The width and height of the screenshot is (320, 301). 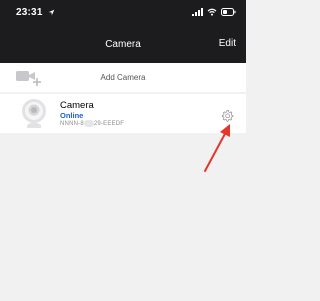 I want to click on wifi-icon, so click(x=212, y=12).